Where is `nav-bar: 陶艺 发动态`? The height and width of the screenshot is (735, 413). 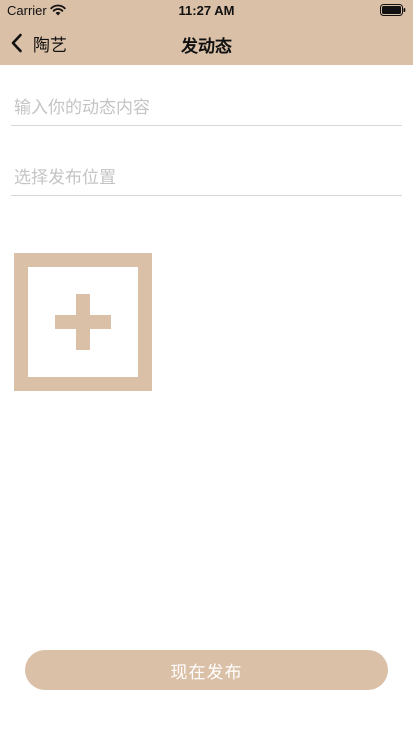
nav-bar: 陶艺 发动态 is located at coordinates (206, 43).